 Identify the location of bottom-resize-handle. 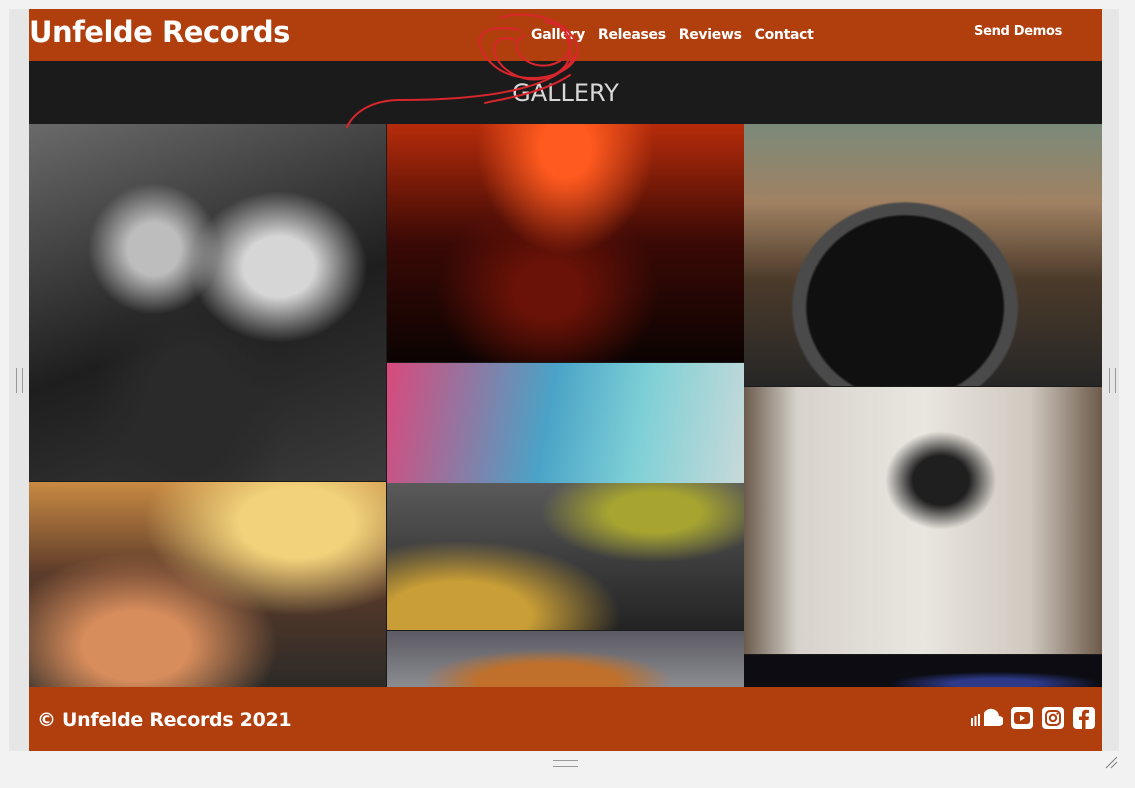
(565, 763).